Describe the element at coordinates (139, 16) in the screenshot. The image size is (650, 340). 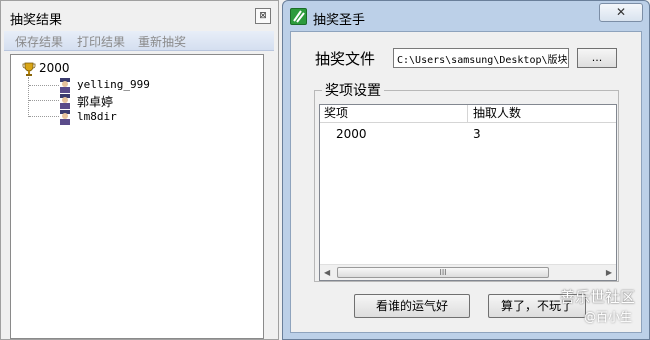
I see `result-window-titlebar: 抽奖结果 ⊠` at that location.